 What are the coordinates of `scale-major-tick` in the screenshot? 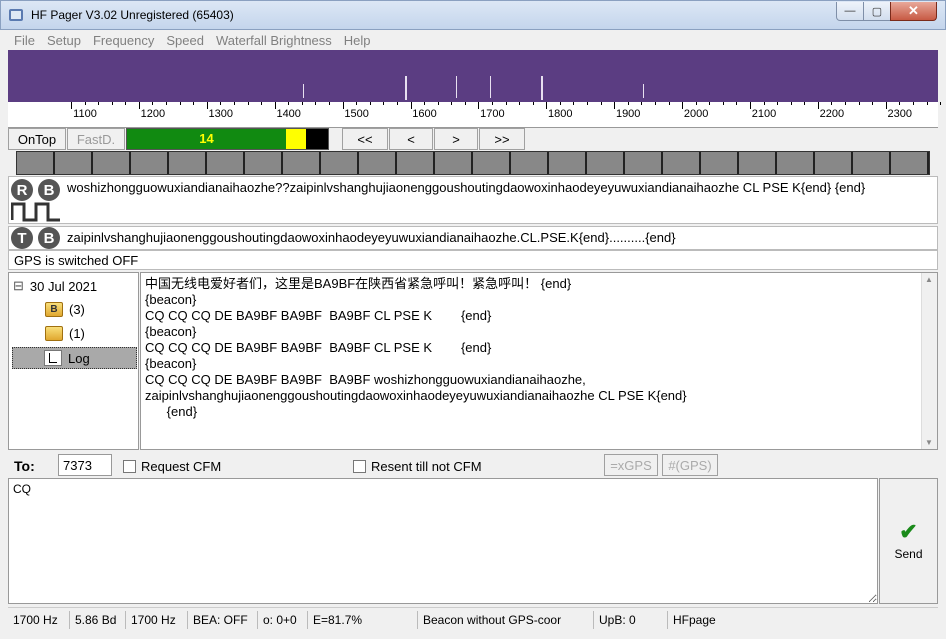 It's located at (71, 105).